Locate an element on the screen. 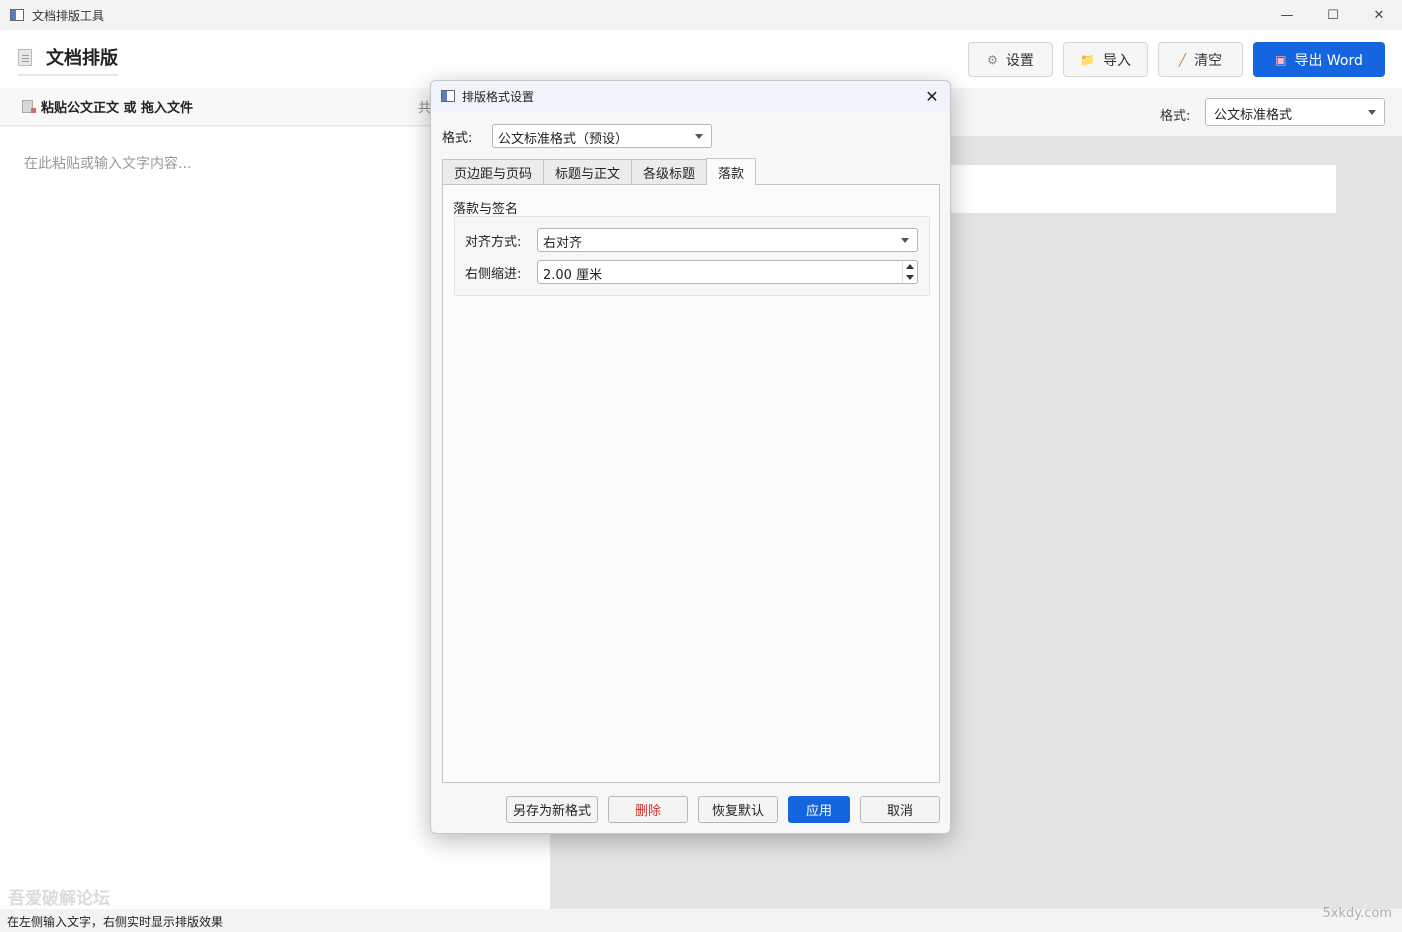 Image resolution: width=1402 pixels, height=932 pixels. window-title: 文档排版工具 is located at coordinates (68, 15).